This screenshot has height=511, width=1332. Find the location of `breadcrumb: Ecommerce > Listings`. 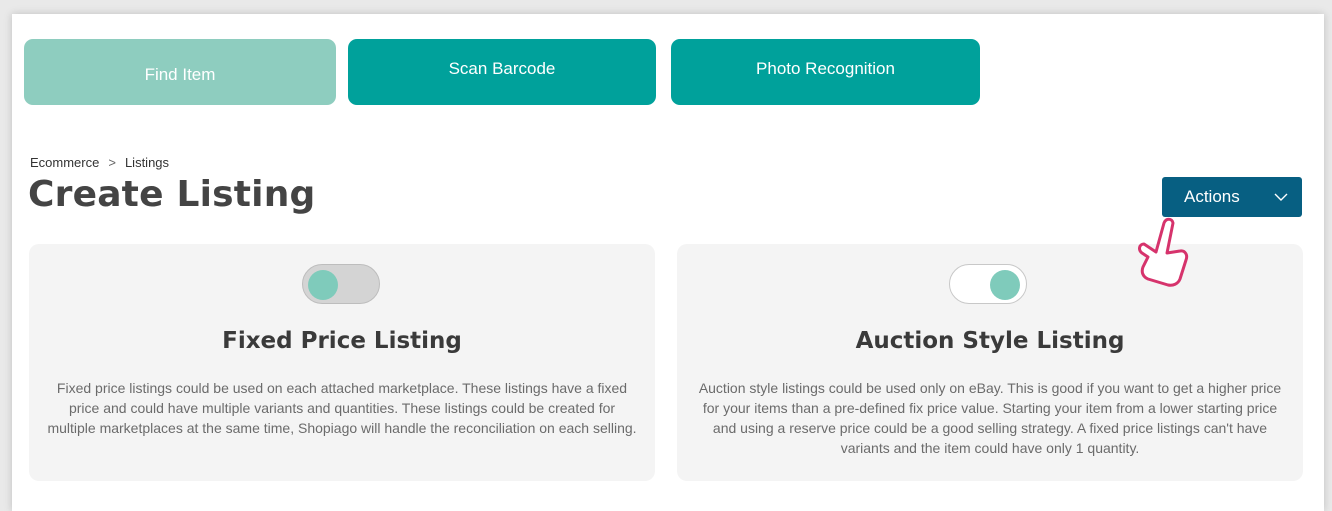

breadcrumb: Ecommerce > Listings is located at coordinates (99, 162).